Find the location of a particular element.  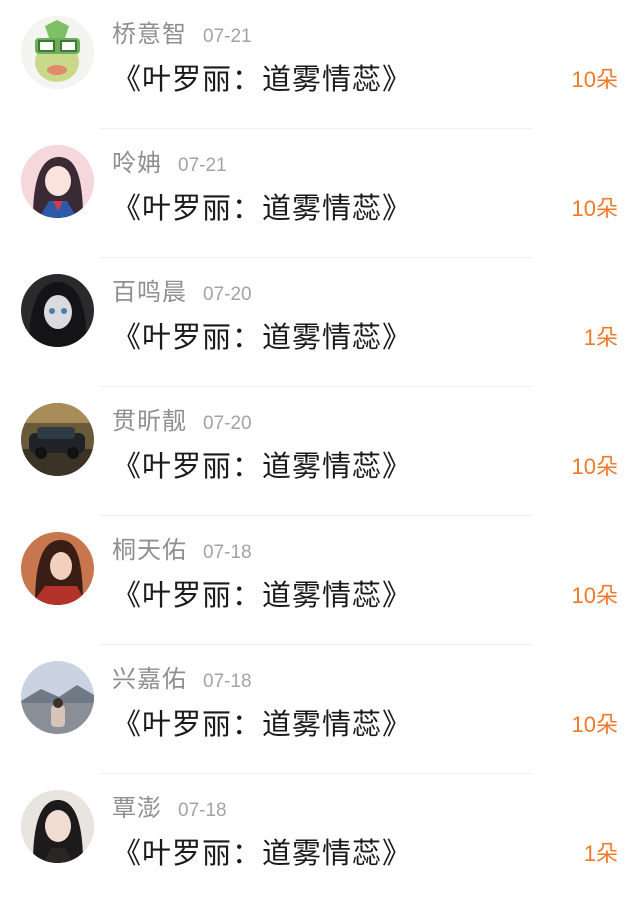

user-name: 呤姌 is located at coordinates (137, 160).